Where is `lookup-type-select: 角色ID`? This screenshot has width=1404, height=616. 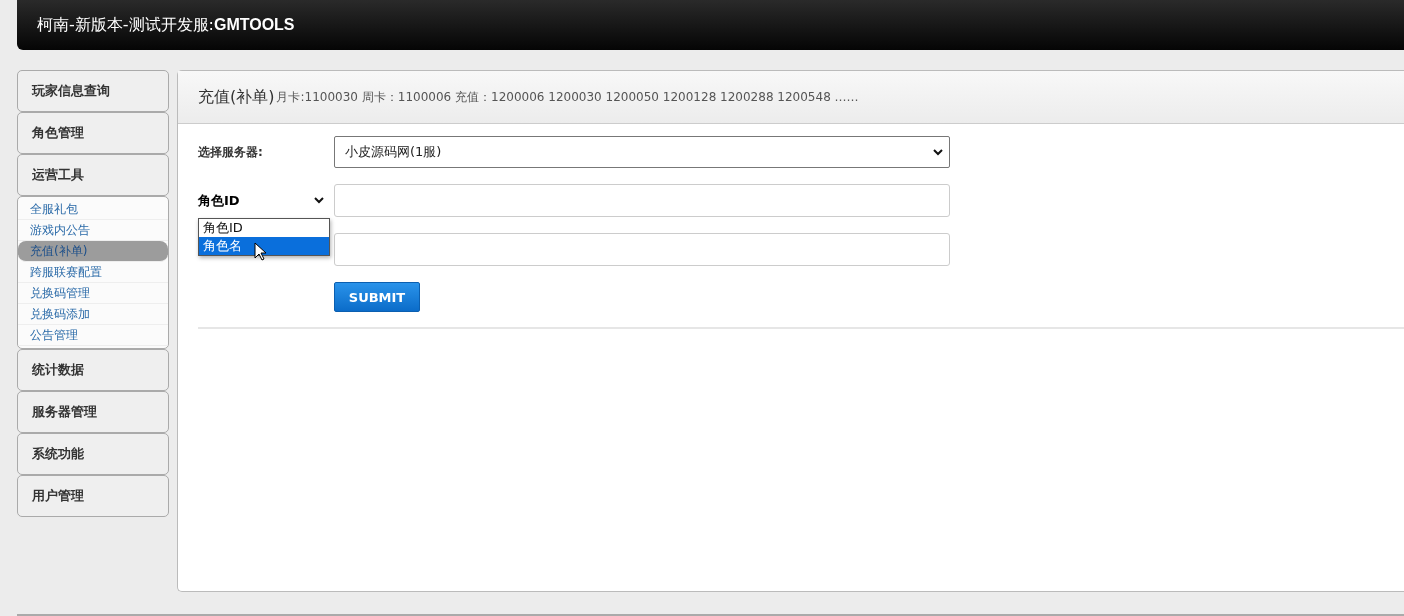
lookup-type-select: 角色ID is located at coordinates (263, 200).